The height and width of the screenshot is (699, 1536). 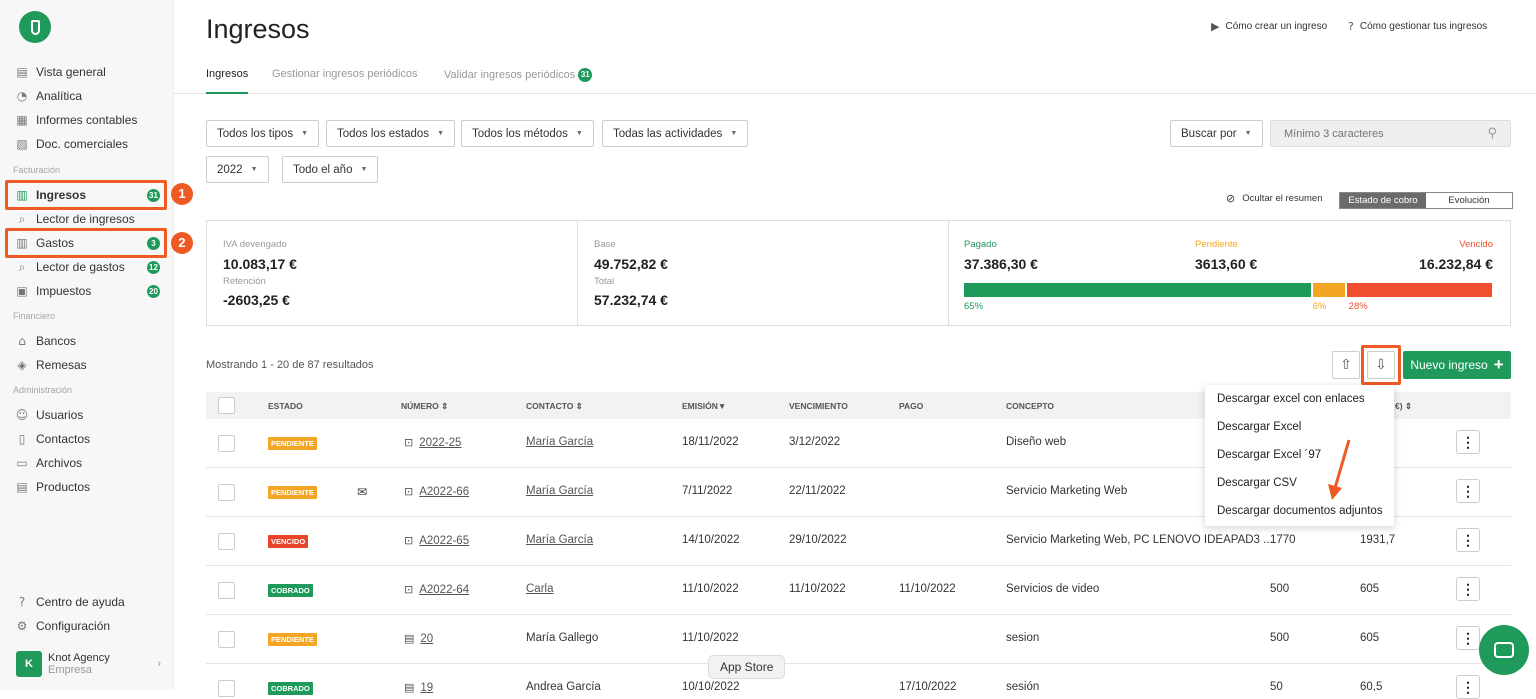 I want to click on sidebar-item-ayuda: ? Centro de ayuda, so click(x=87, y=602).